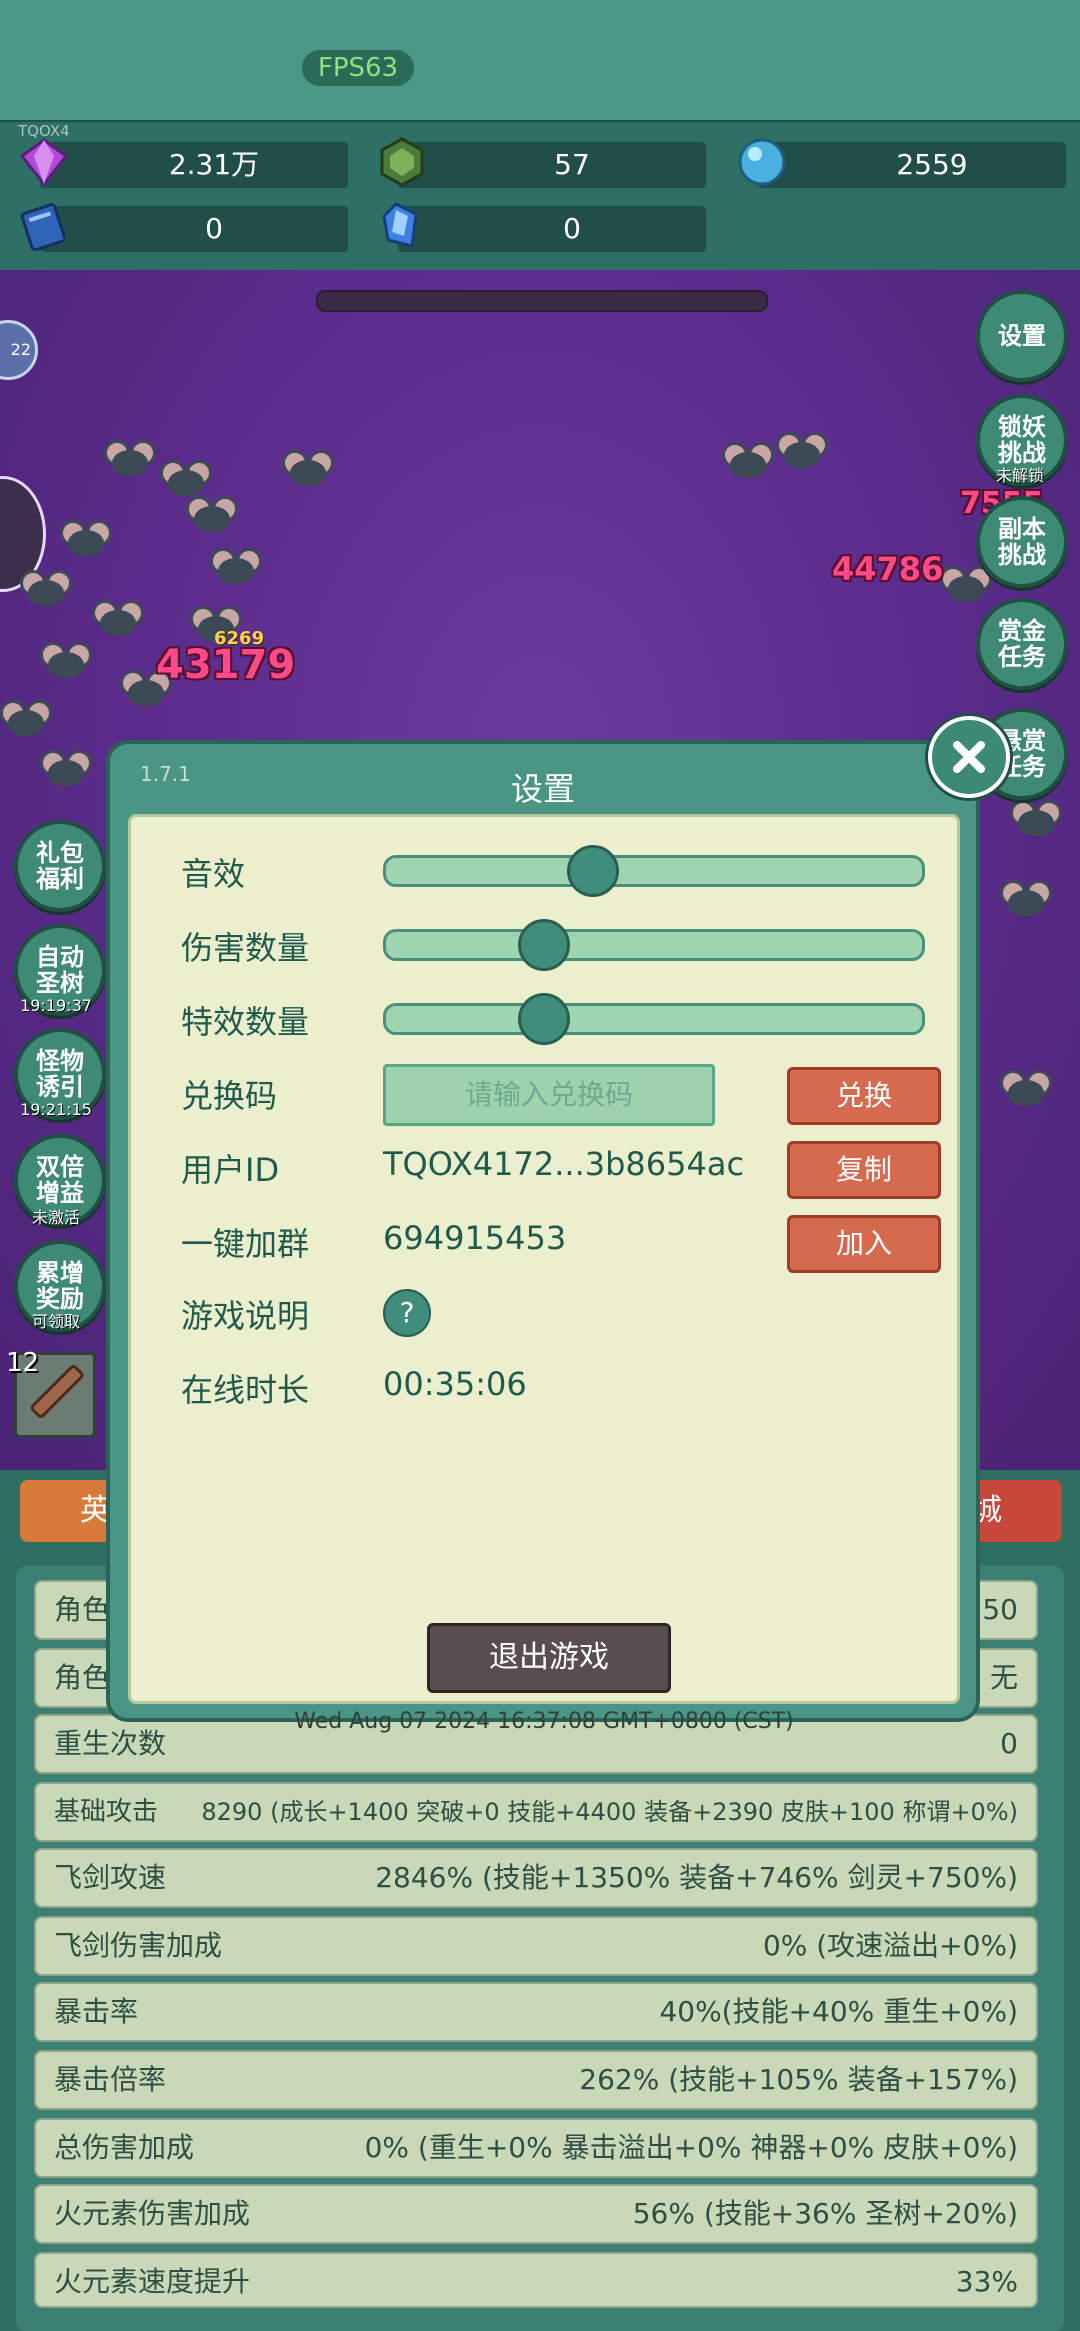 This screenshot has width=1080, height=2331. Describe the element at coordinates (56, 1005) in the screenshot. I see `auto-tree-timer: 19:19:37` at that location.